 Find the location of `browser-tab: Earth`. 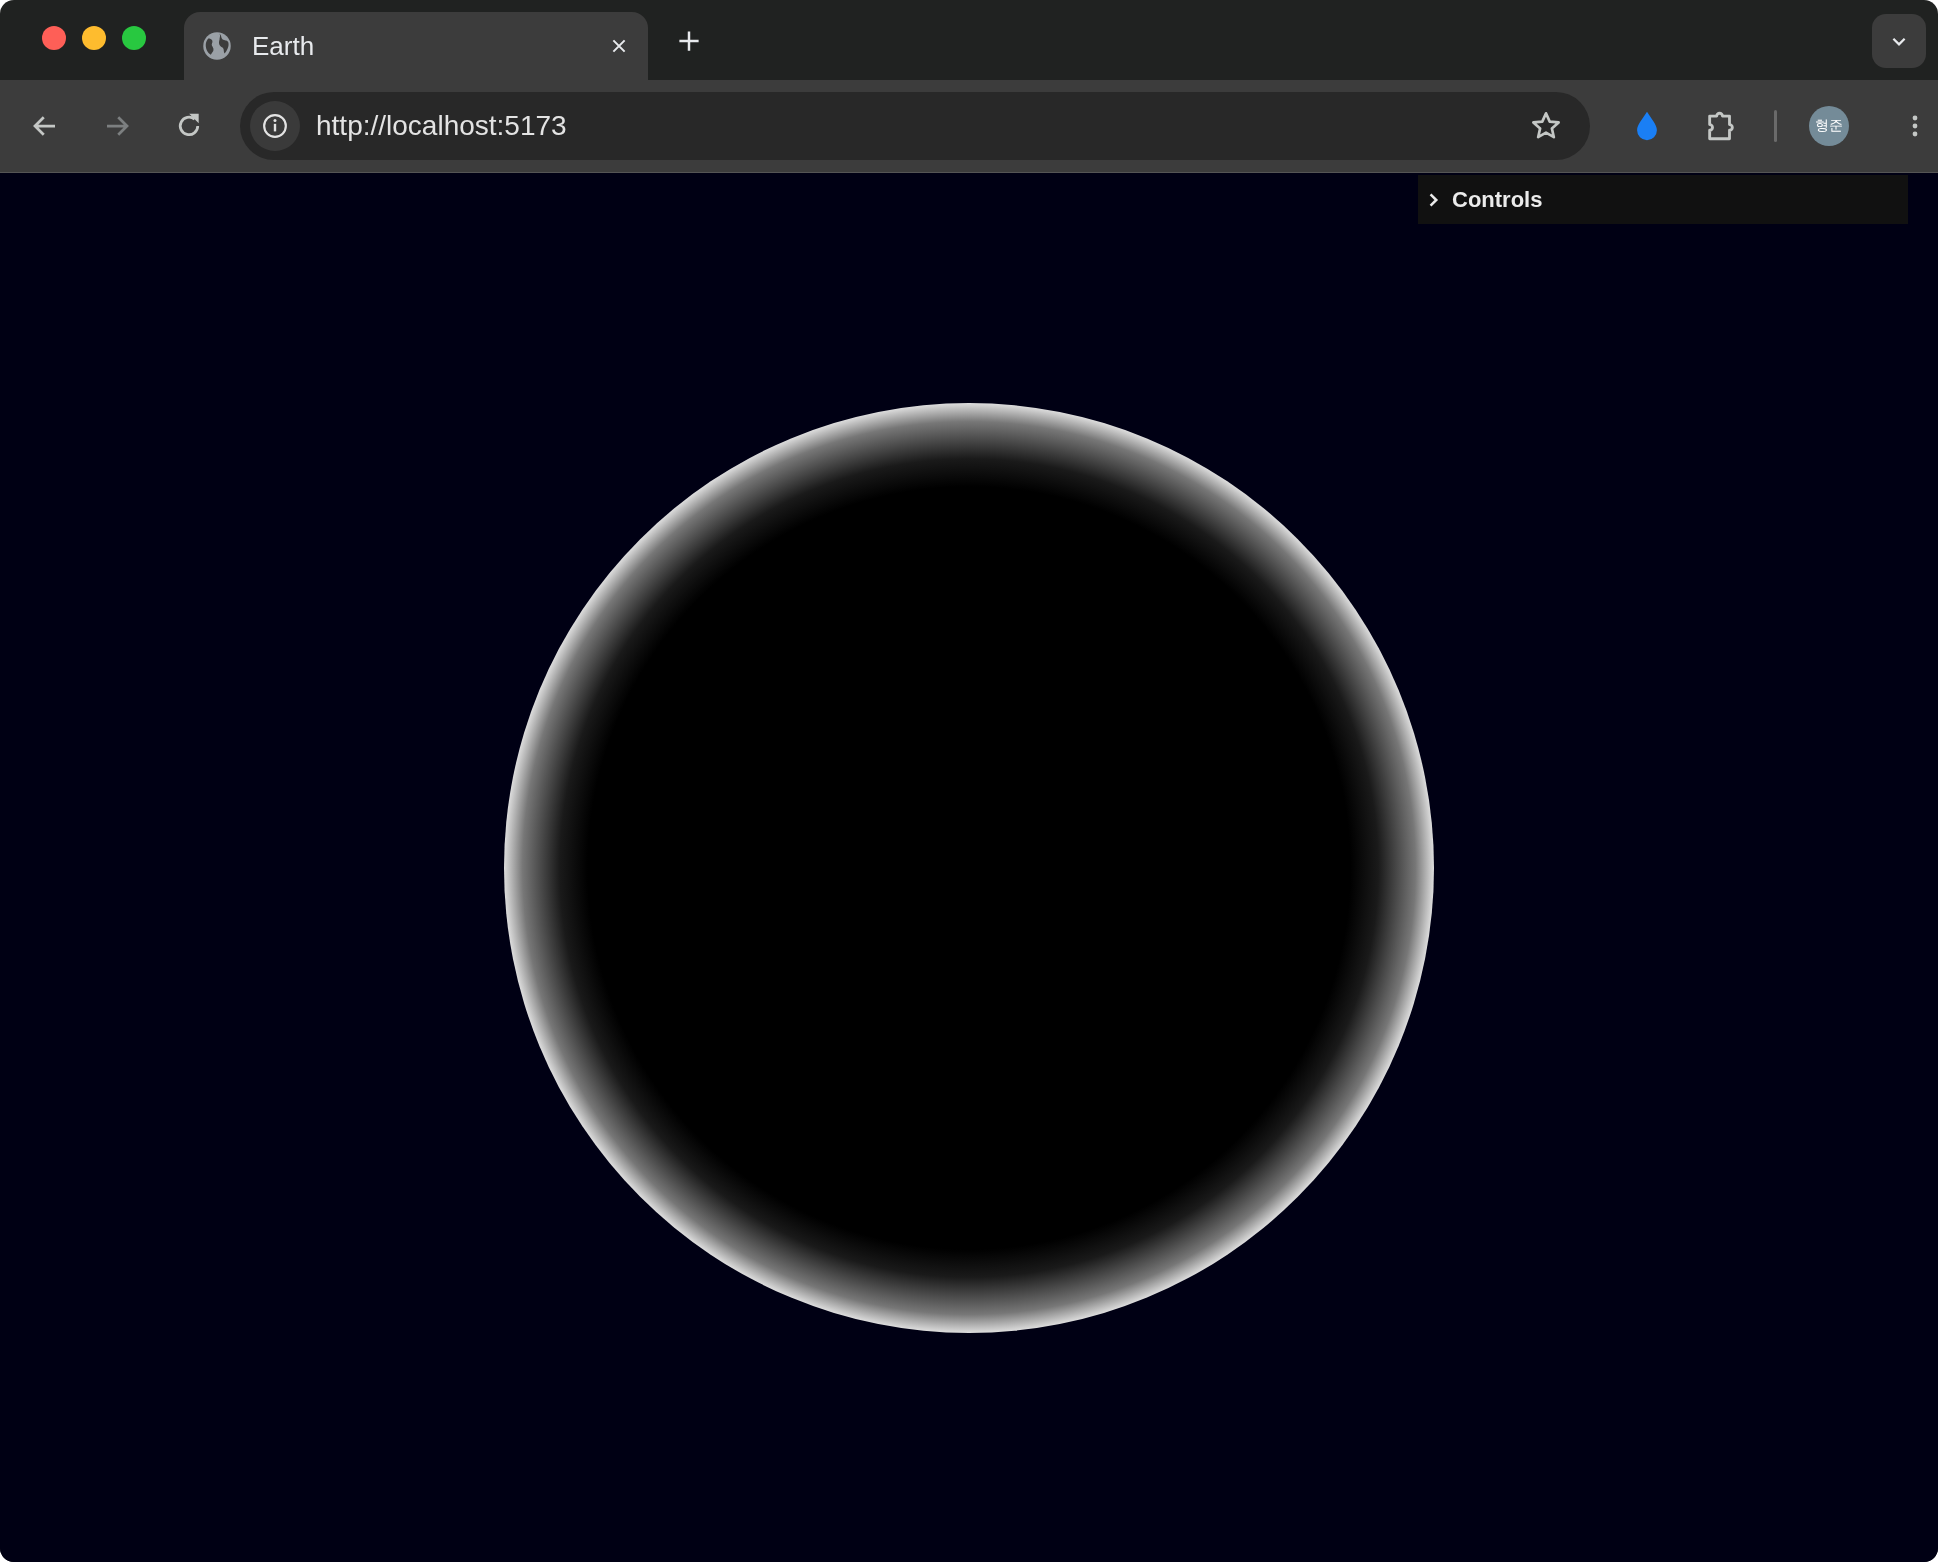

browser-tab: Earth is located at coordinates (416, 46).